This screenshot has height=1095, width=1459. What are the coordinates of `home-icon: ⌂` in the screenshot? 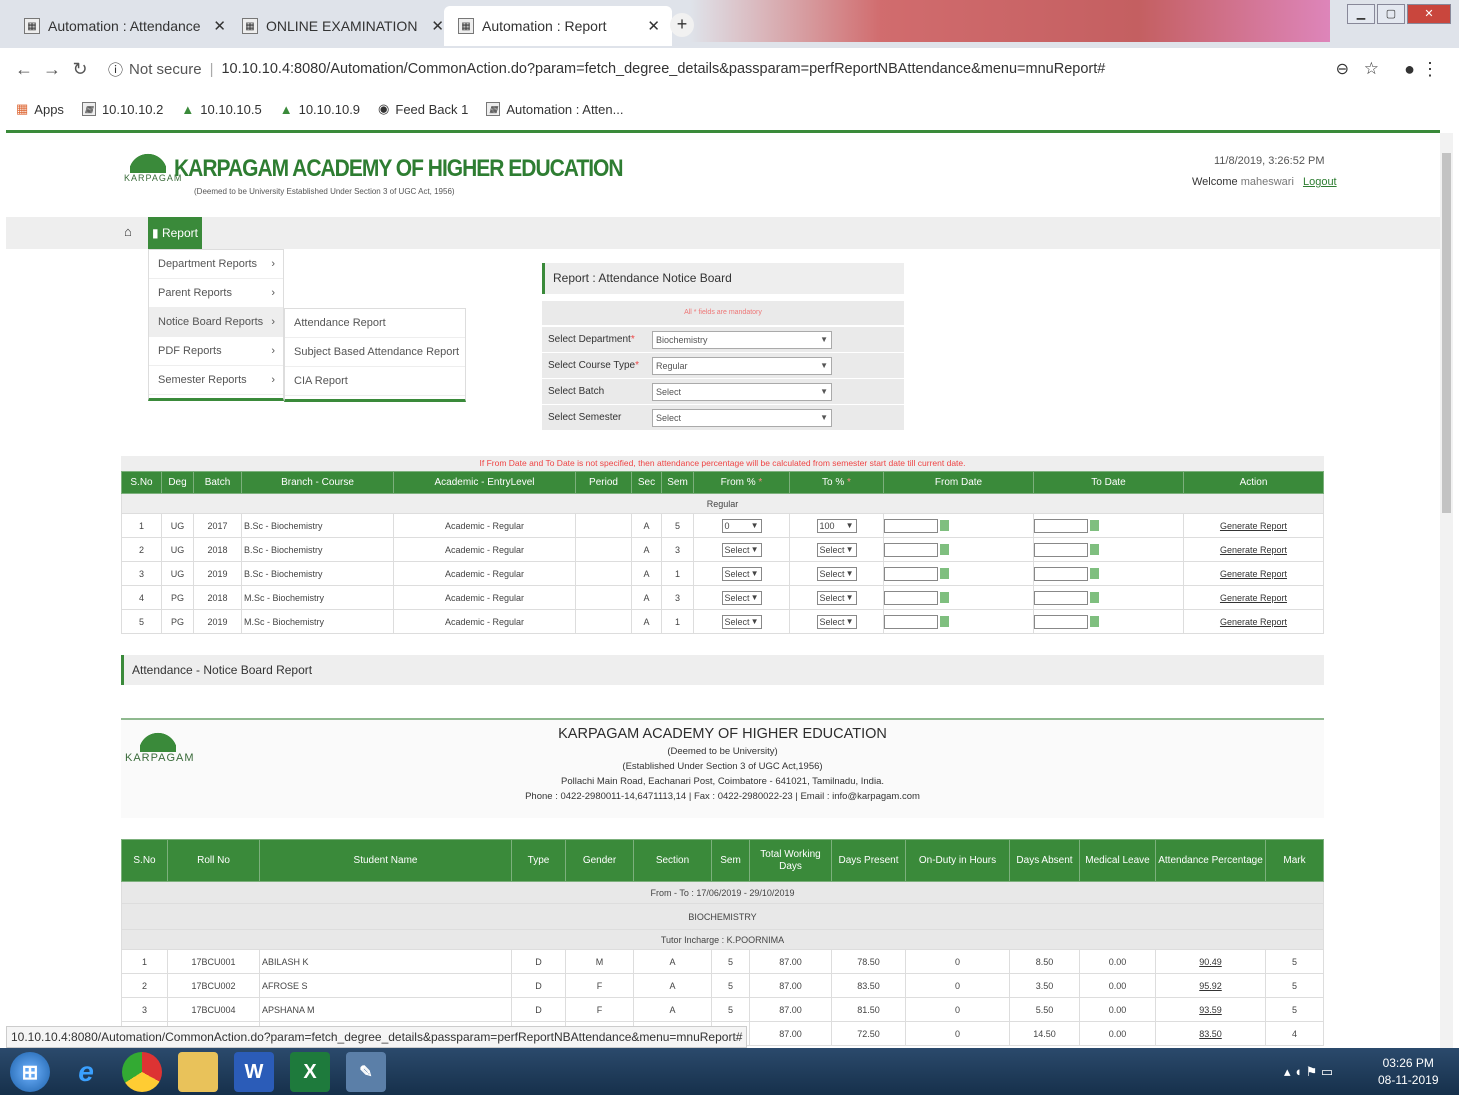 It's located at (128, 231).